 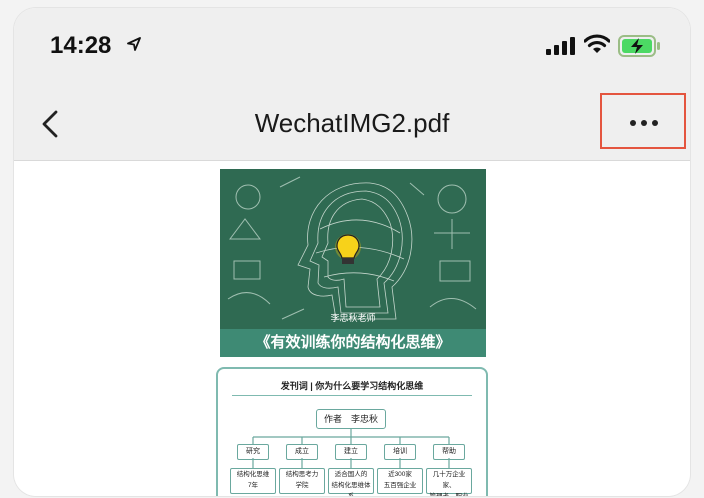 I want to click on branch-node-3: 建立, so click(x=351, y=452).